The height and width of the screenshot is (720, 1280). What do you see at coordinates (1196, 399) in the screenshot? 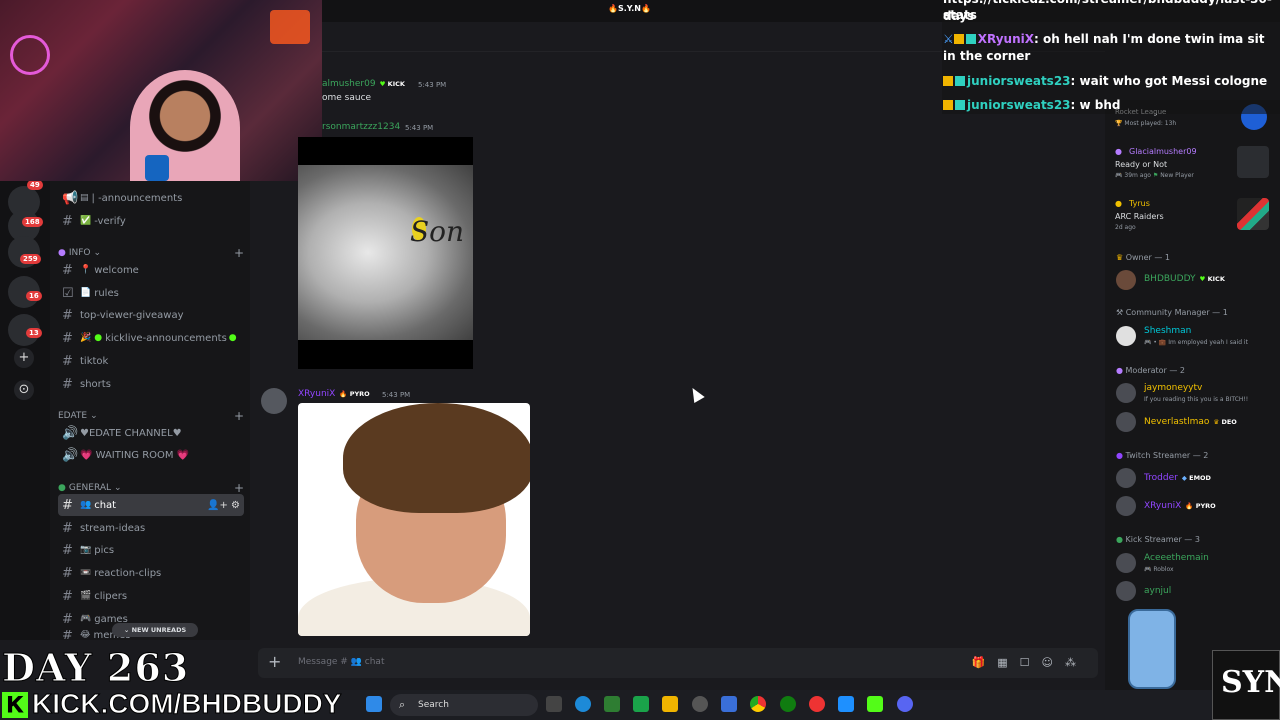
I see `member-status: If you reading this you is a BITCH!!` at bounding box center [1196, 399].